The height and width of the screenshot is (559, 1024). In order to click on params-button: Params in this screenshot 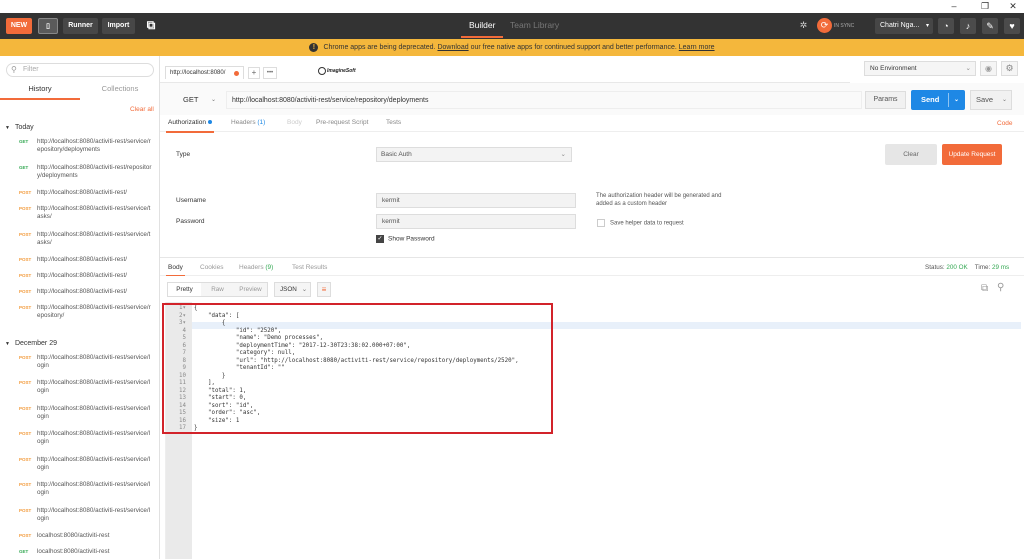, I will do `click(885, 100)`.